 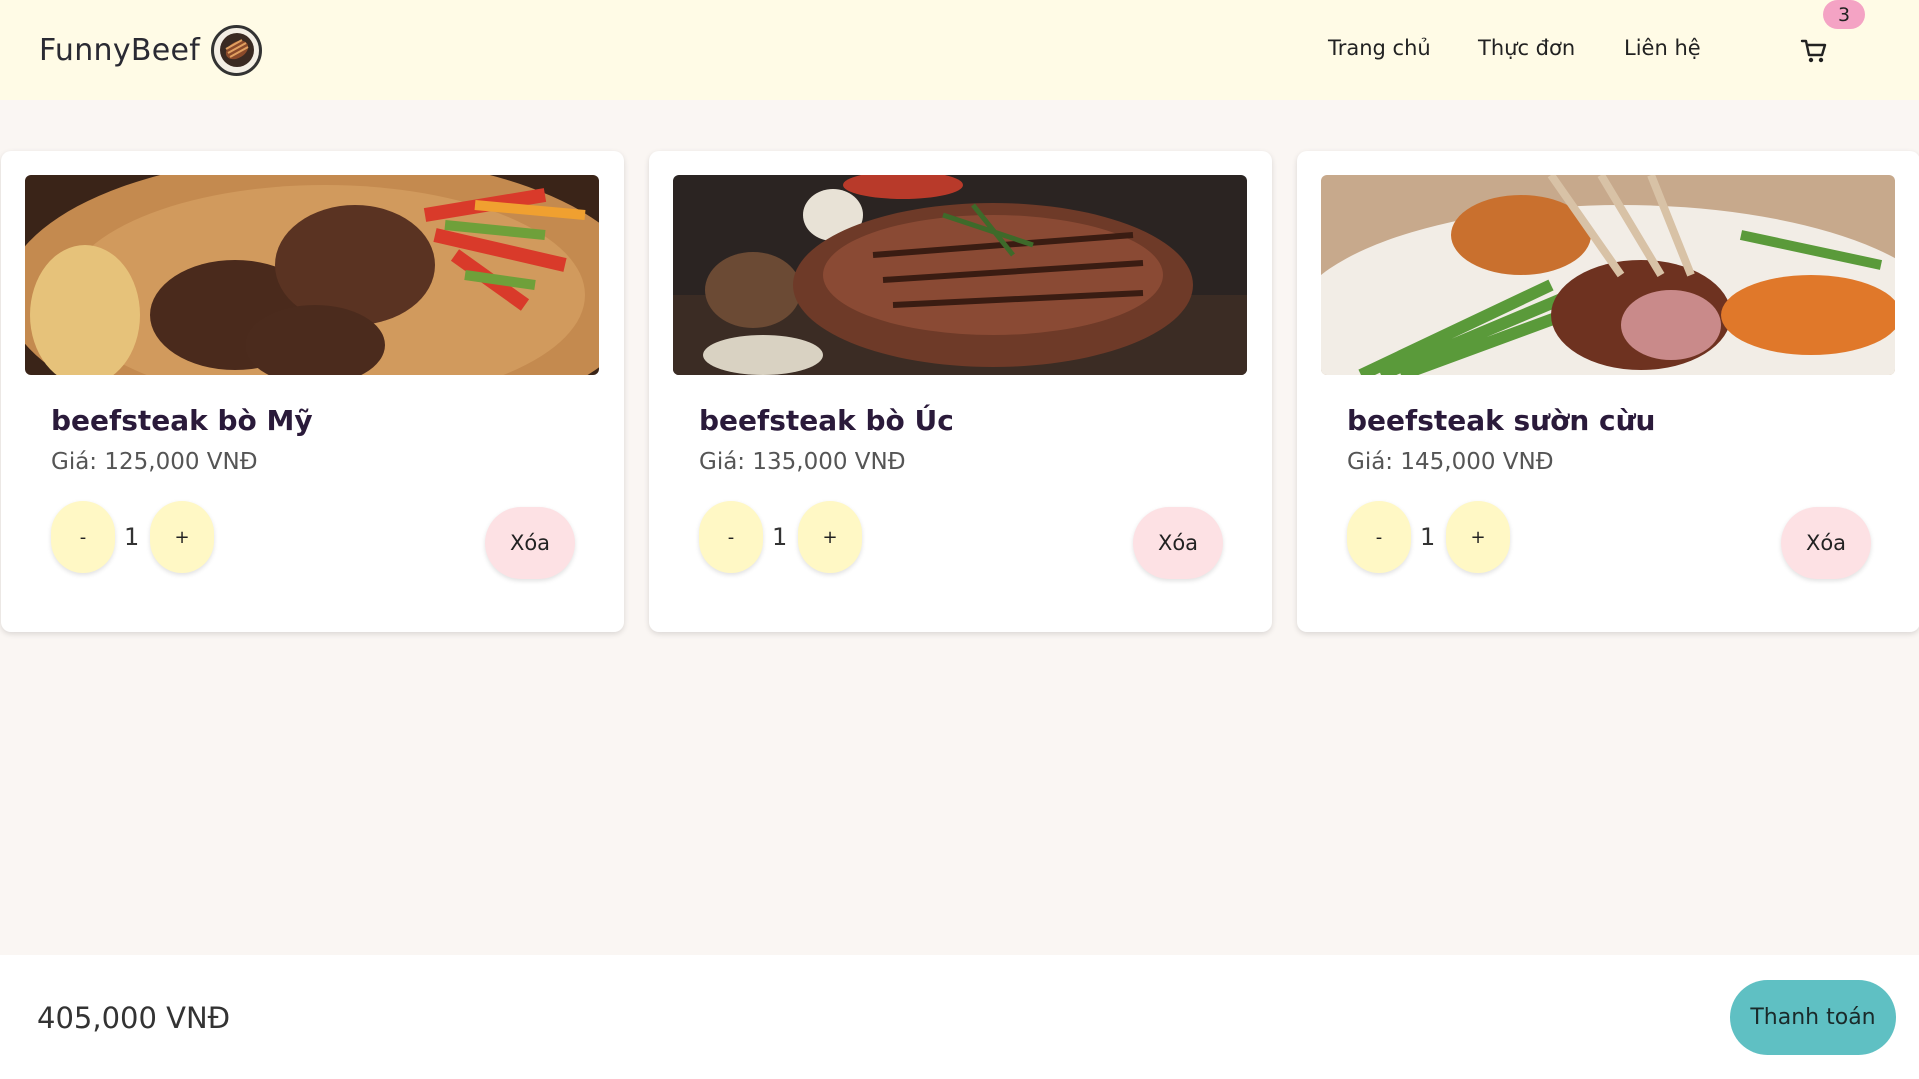 I want to click on cart-count-badge: 3, so click(x=1844, y=14).